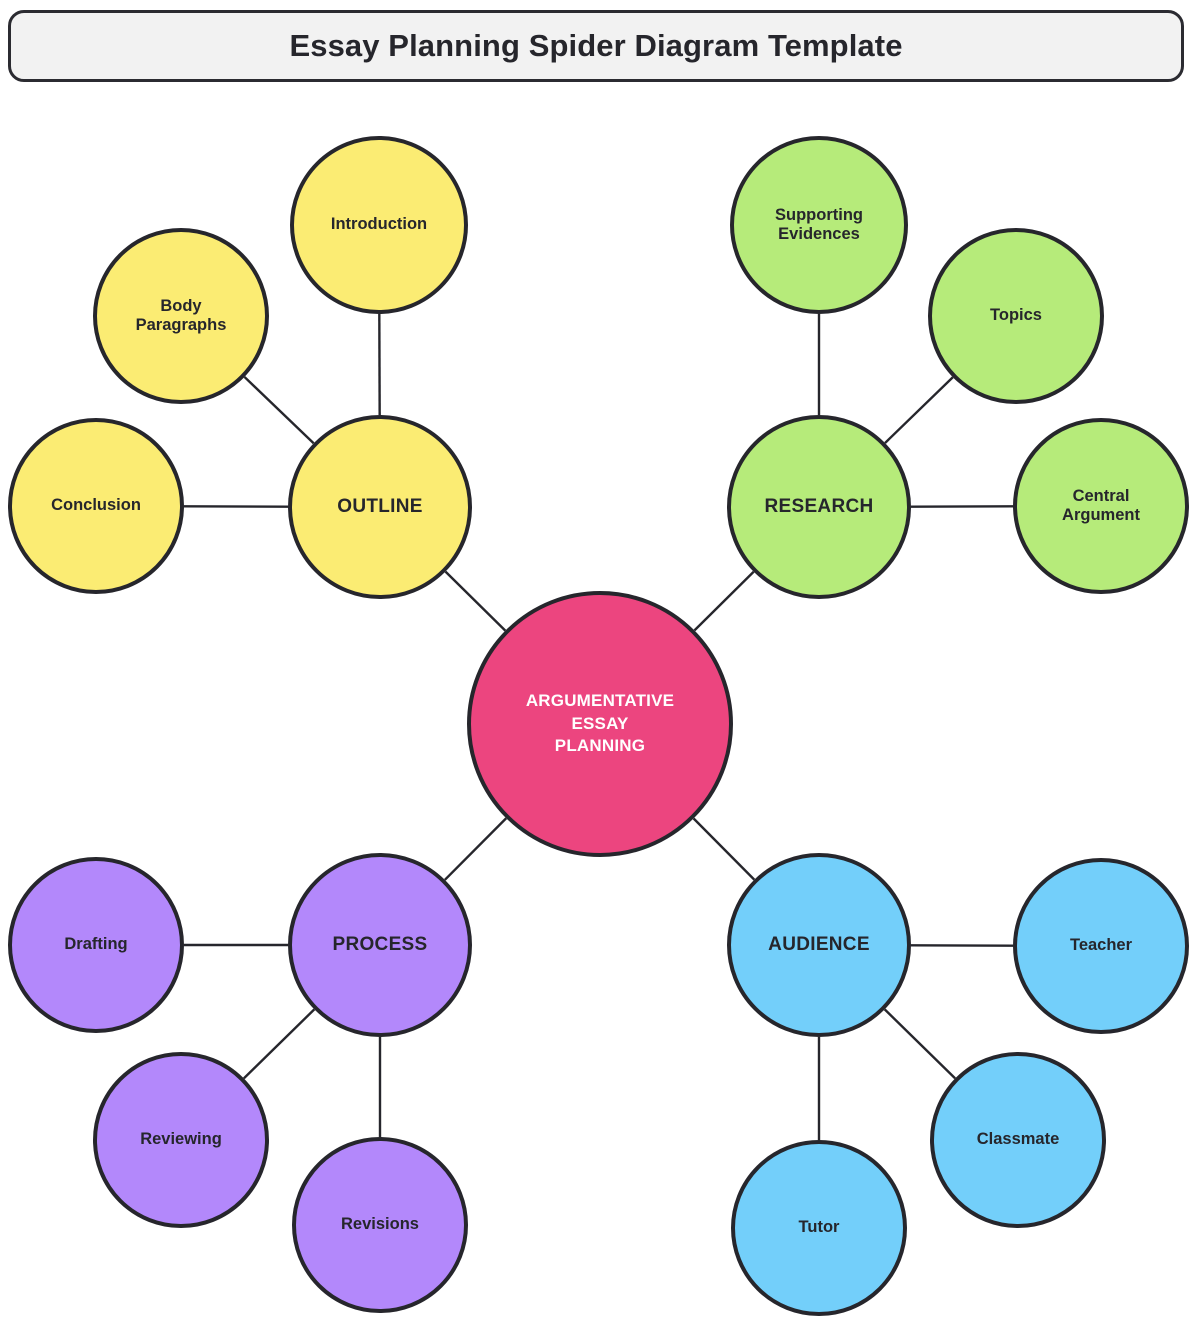 This screenshot has width=1200, height=1326. I want to click on page-title: Essay Planning Spider Diagram Template, so click(596, 45).